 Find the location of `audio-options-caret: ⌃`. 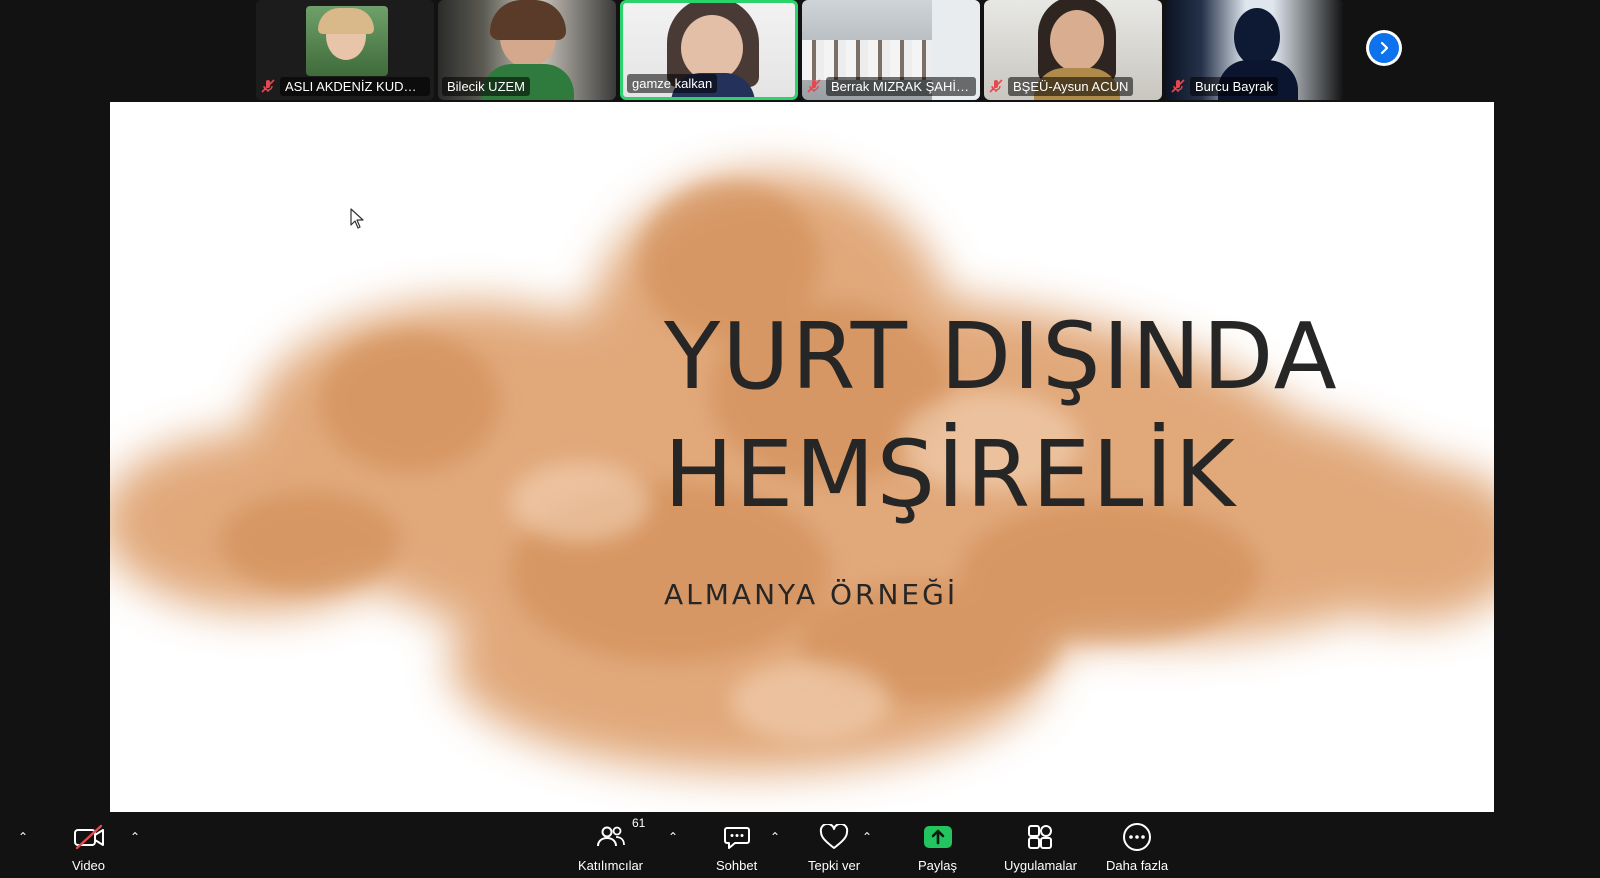

audio-options-caret: ⌃ is located at coordinates (23, 837).